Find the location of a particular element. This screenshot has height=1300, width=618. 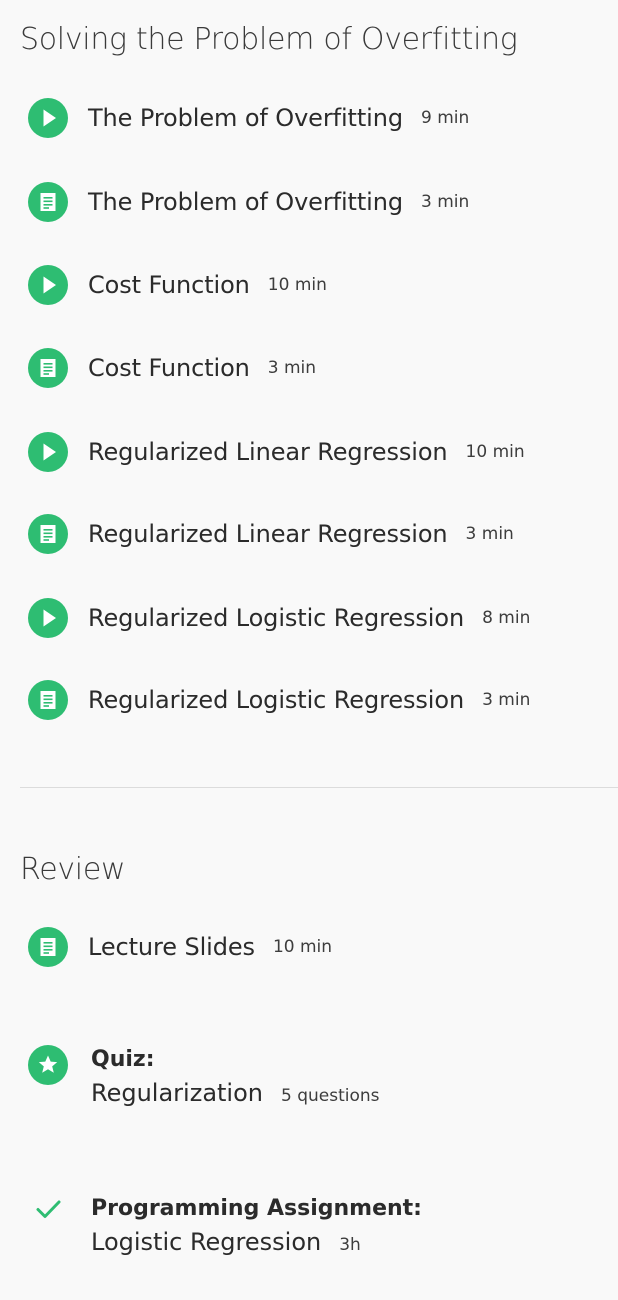

star-icon is located at coordinates (48, 1065).